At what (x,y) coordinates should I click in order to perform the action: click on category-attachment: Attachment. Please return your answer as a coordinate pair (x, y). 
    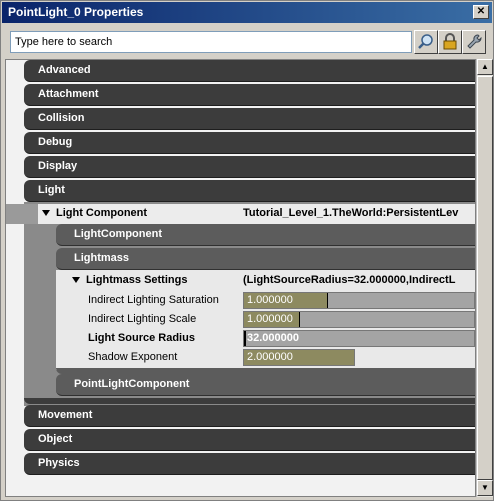
    Looking at the image, I should click on (249, 95).